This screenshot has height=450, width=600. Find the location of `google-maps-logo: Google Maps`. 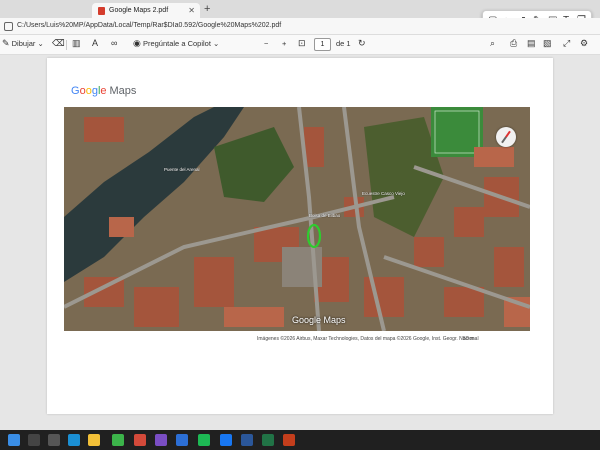

google-maps-logo: Google Maps is located at coordinates (103, 91).